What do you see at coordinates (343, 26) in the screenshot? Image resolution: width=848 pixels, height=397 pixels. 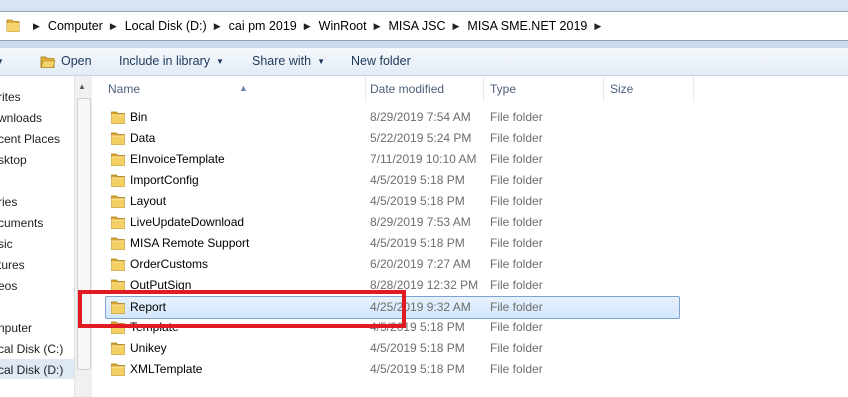 I see `breadcrumb-item: WinRoot` at bounding box center [343, 26].